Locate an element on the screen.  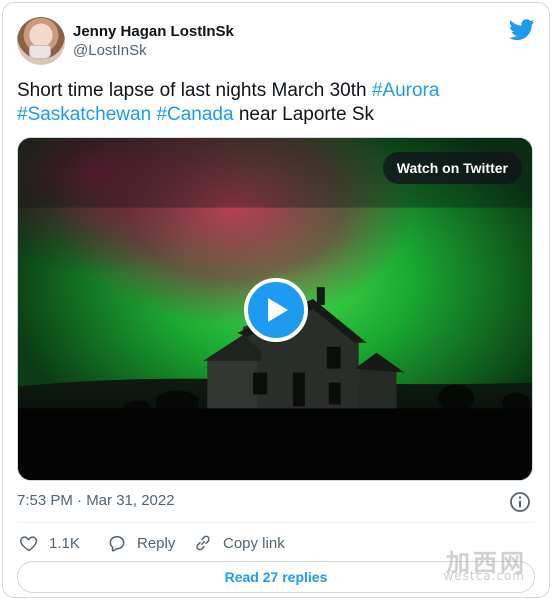
user-handle: @LostInSk is located at coordinates (153, 51).